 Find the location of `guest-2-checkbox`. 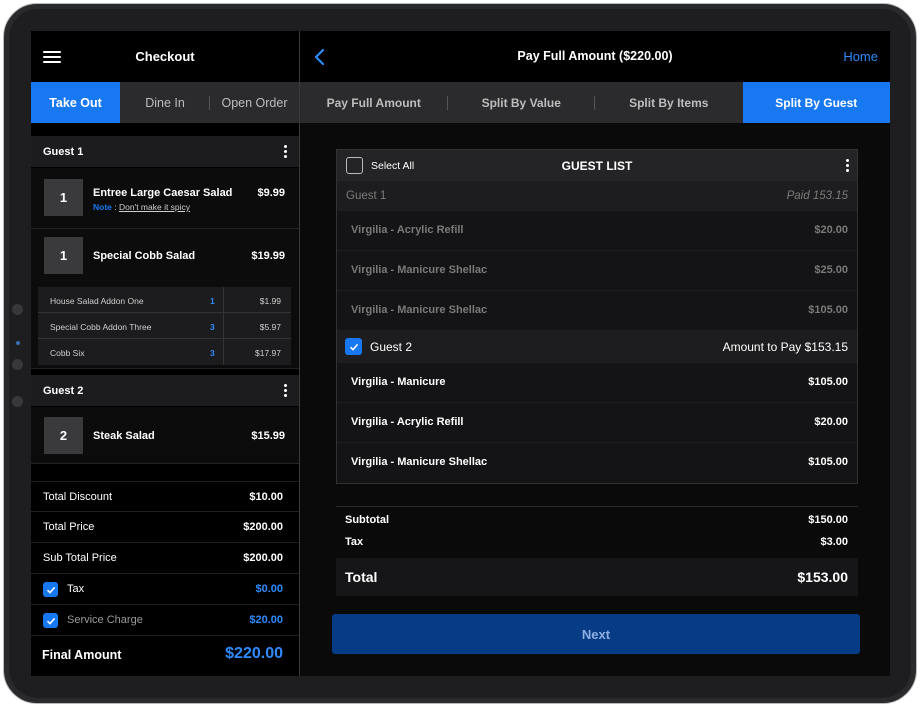

guest-2-checkbox is located at coordinates (353, 346).